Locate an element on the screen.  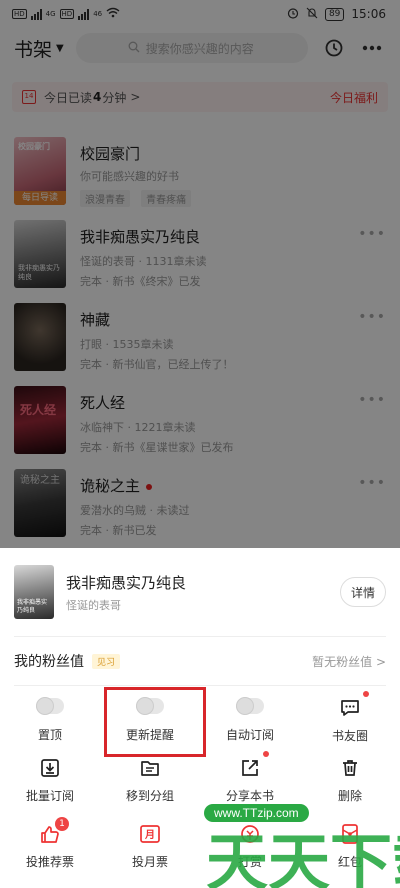
batch-subscribe-button: 批量订阅 is located at coordinates (50, 780).